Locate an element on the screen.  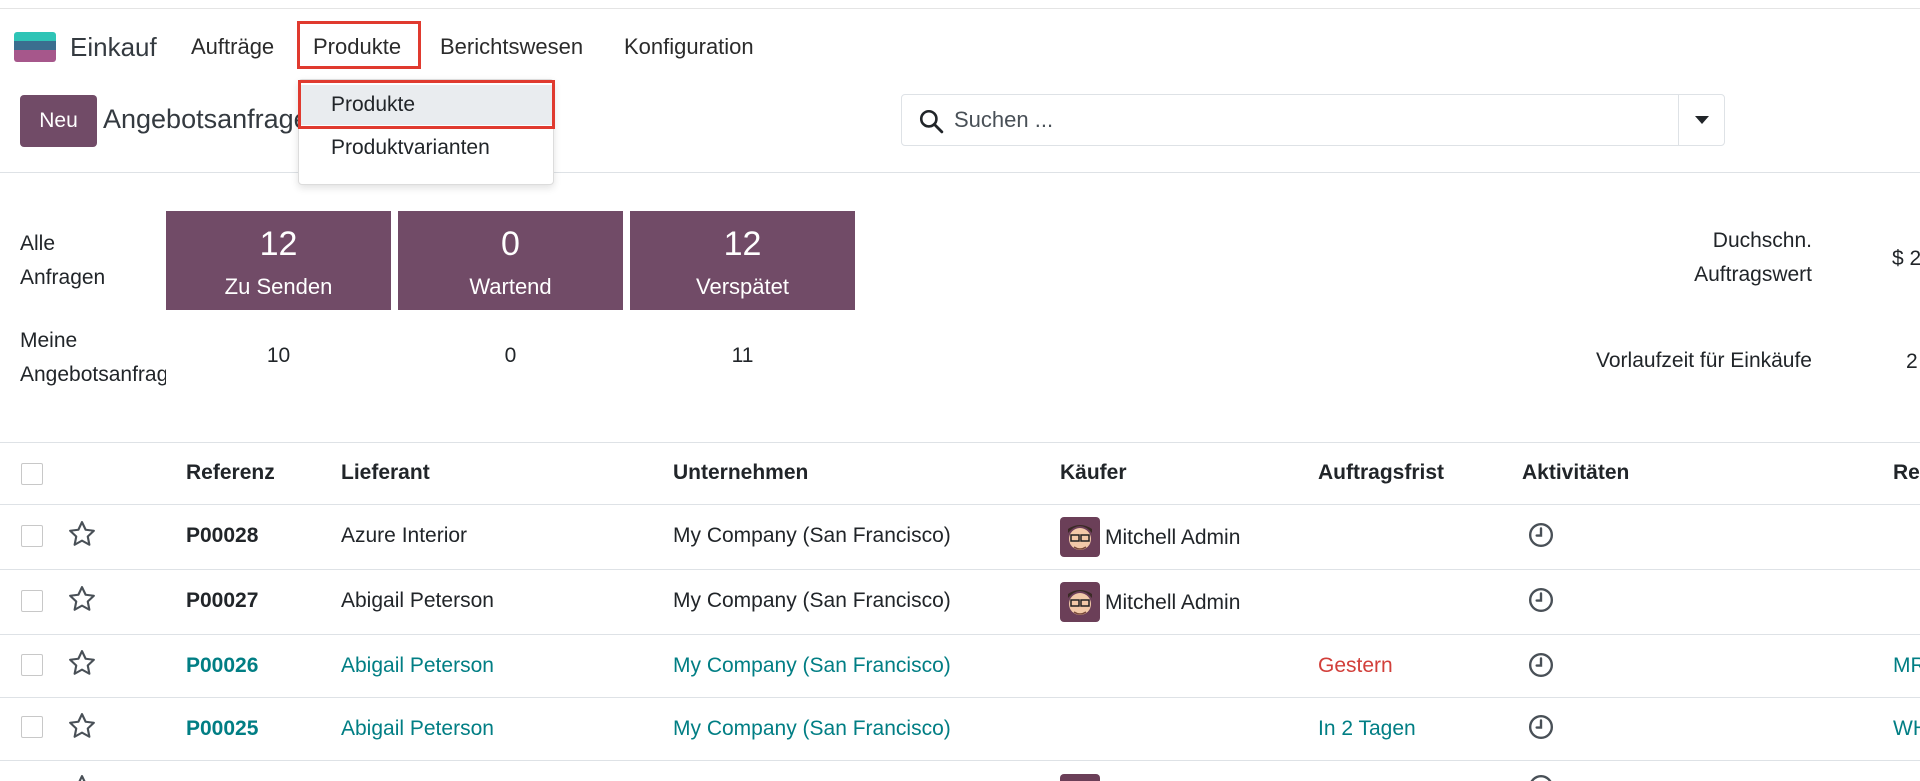
dashboard-divider is located at coordinates (960, 442).